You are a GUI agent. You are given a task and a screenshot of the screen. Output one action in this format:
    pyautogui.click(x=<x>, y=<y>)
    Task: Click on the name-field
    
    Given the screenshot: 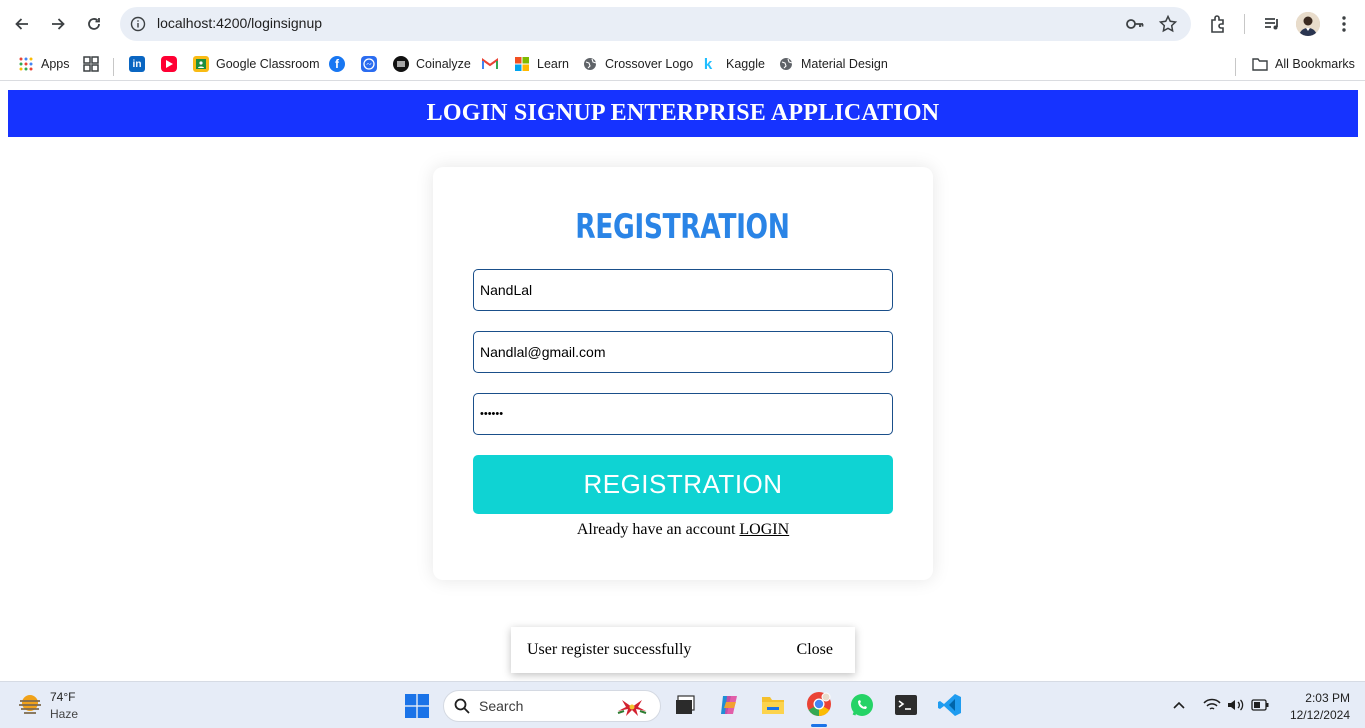 What is the action you would take?
    pyautogui.click(x=683, y=290)
    